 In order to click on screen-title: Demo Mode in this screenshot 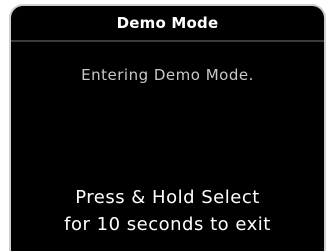, I will do `click(167, 23)`.